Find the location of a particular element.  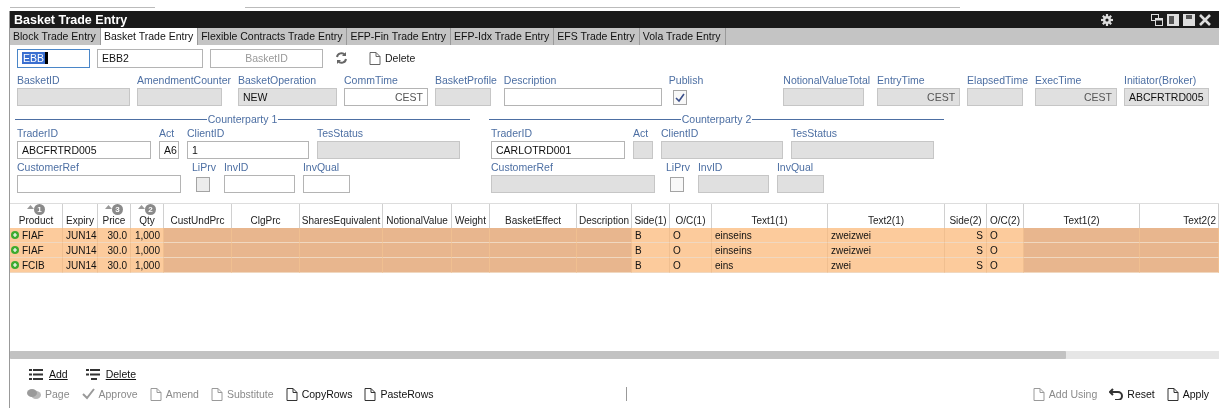

field-label: EntryTime is located at coordinates (901, 80).